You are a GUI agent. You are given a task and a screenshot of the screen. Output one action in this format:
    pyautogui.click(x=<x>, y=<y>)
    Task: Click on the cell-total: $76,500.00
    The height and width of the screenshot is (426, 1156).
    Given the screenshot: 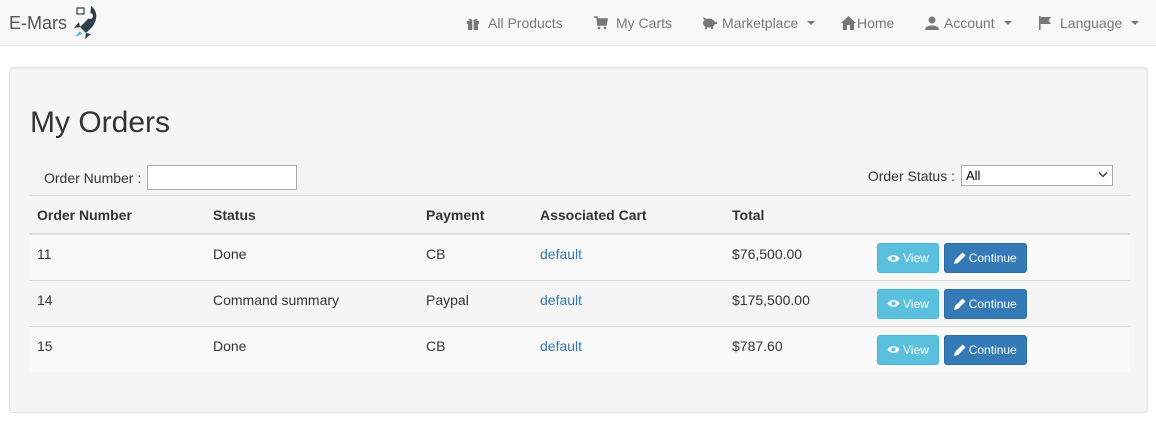 What is the action you would take?
    pyautogui.click(x=796, y=256)
    